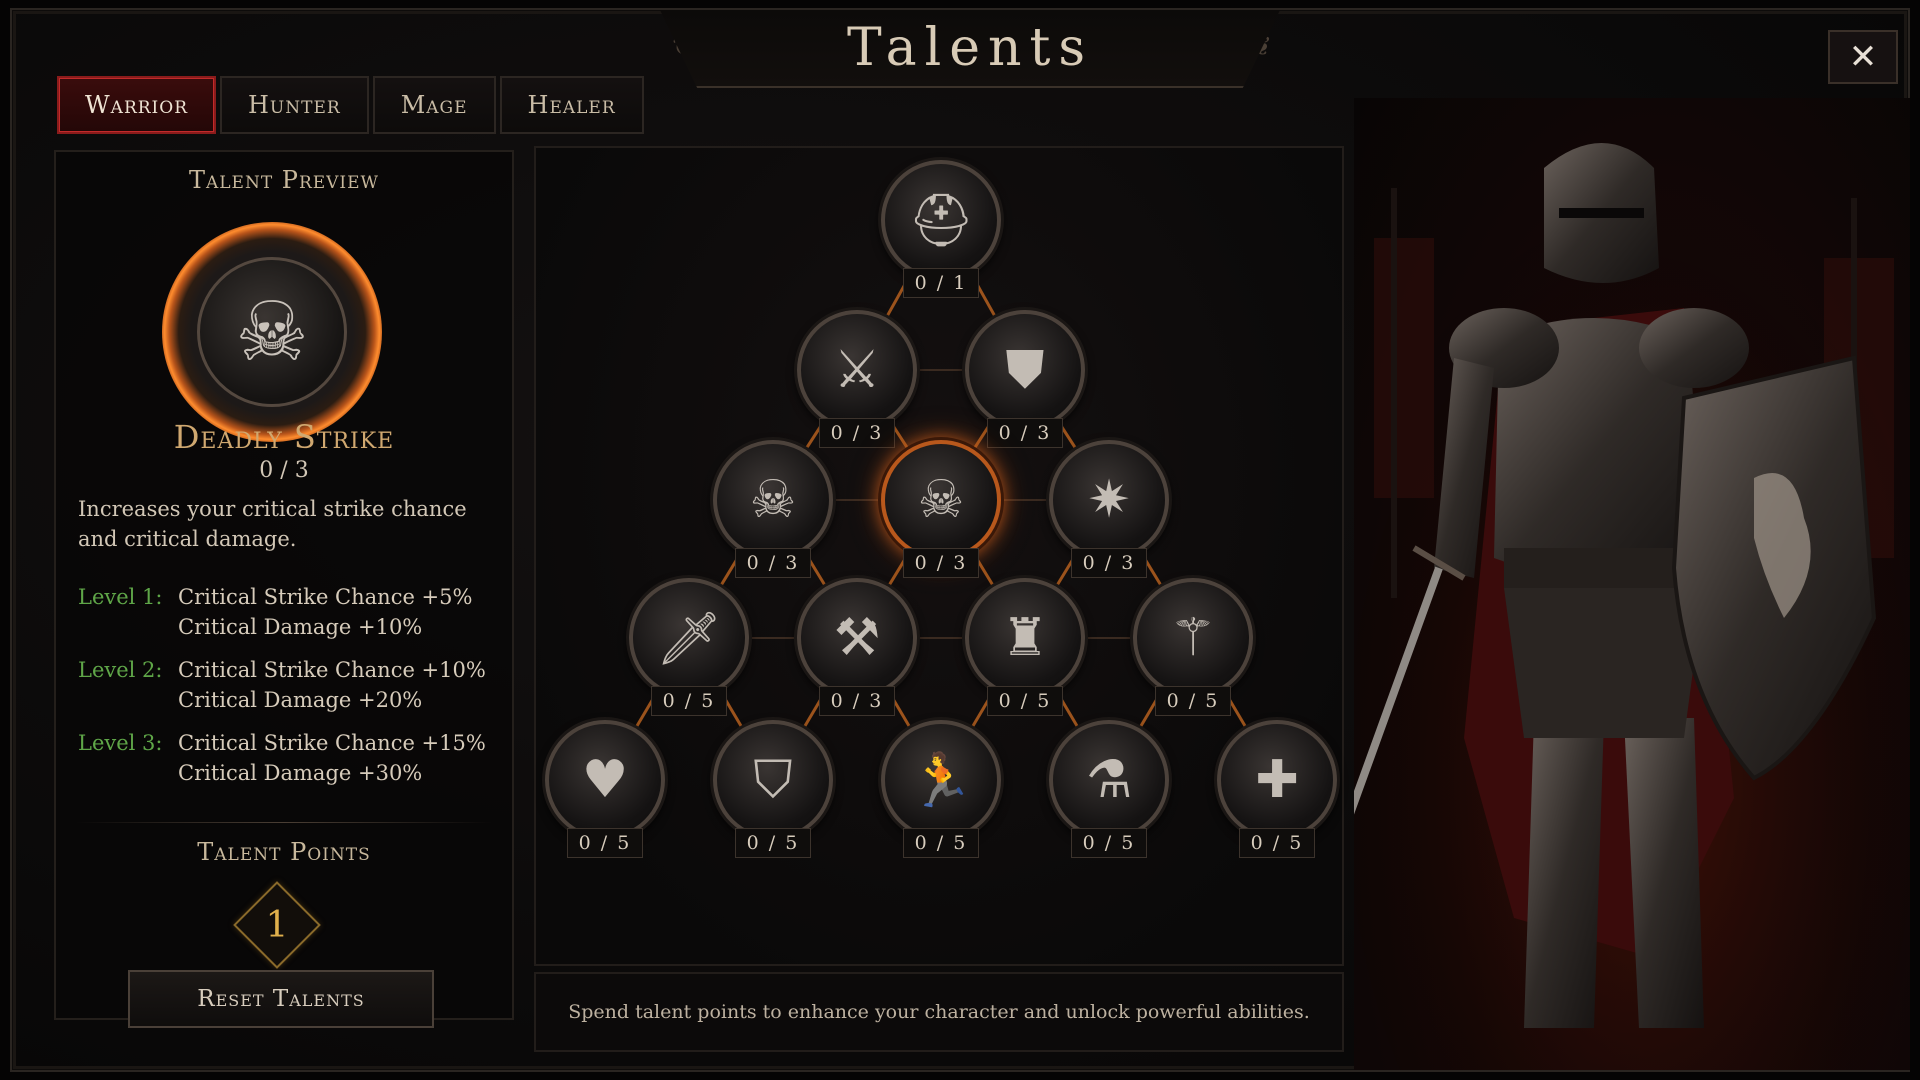 Image resolution: width=1920 pixels, height=1080 pixels. I want to click on tab-healer: Healer, so click(571, 105).